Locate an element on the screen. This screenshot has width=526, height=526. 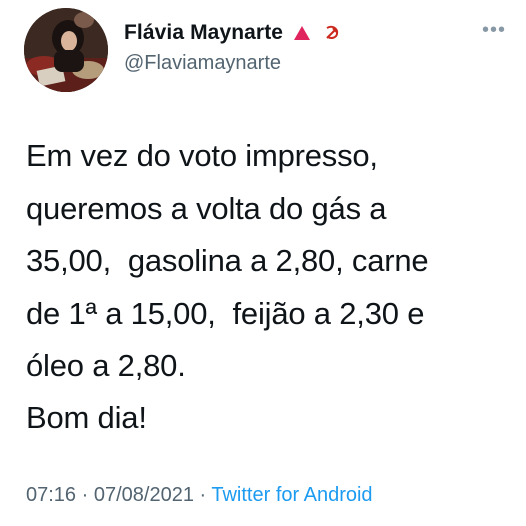
avatar is located at coordinates (66, 50).